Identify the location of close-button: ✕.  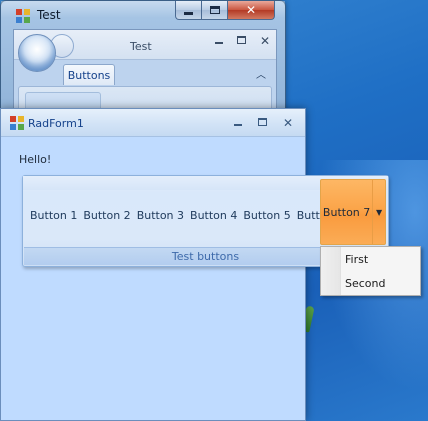
(251, 10).